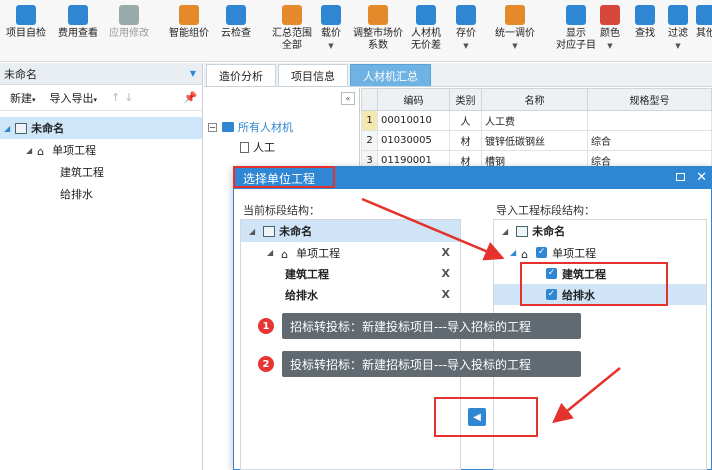 The height and width of the screenshot is (470, 712). I want to click on toolbar-button-adjust-market: 调整市场价 系数, so click(378, 30).